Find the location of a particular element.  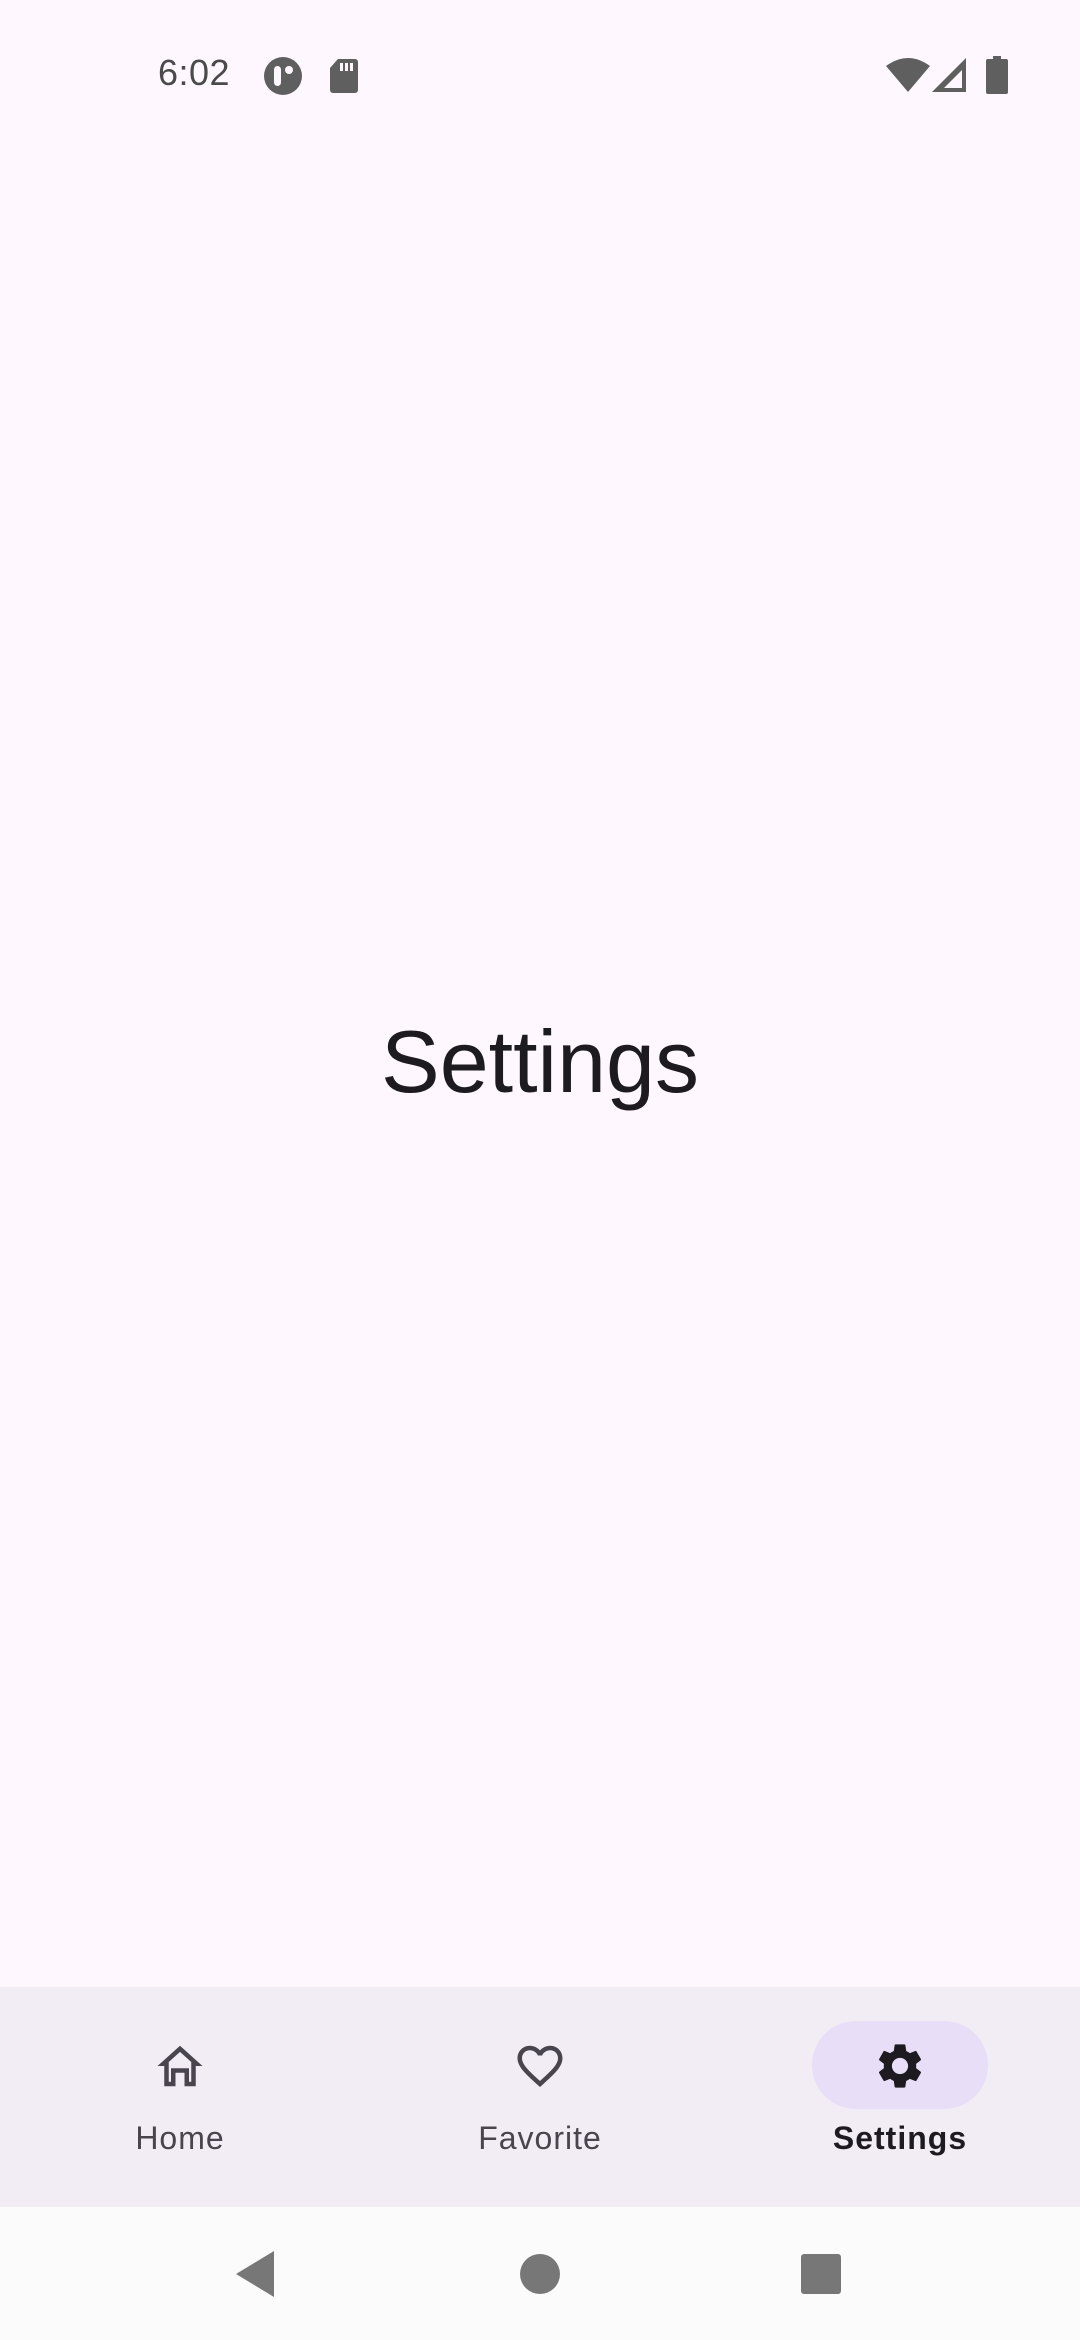

nav-label-favorite: Favorite is located at coordinates (540, 2138).